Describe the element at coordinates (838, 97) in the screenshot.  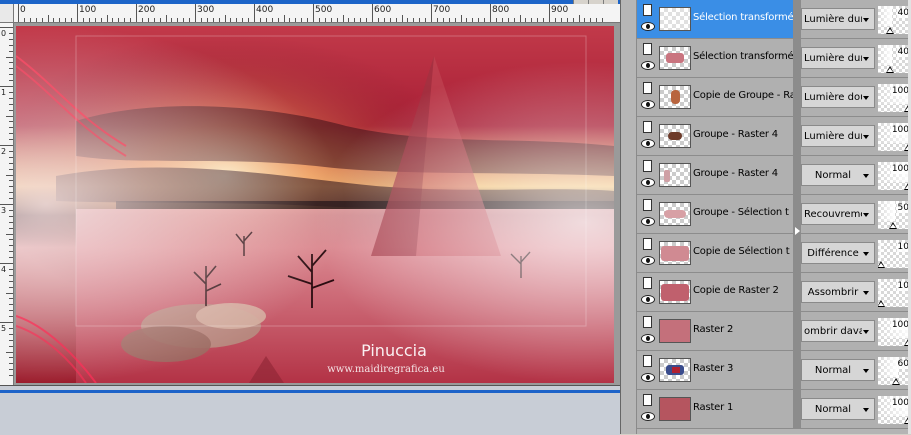
I see `blend-mode-select: Lumière douce` at that location.